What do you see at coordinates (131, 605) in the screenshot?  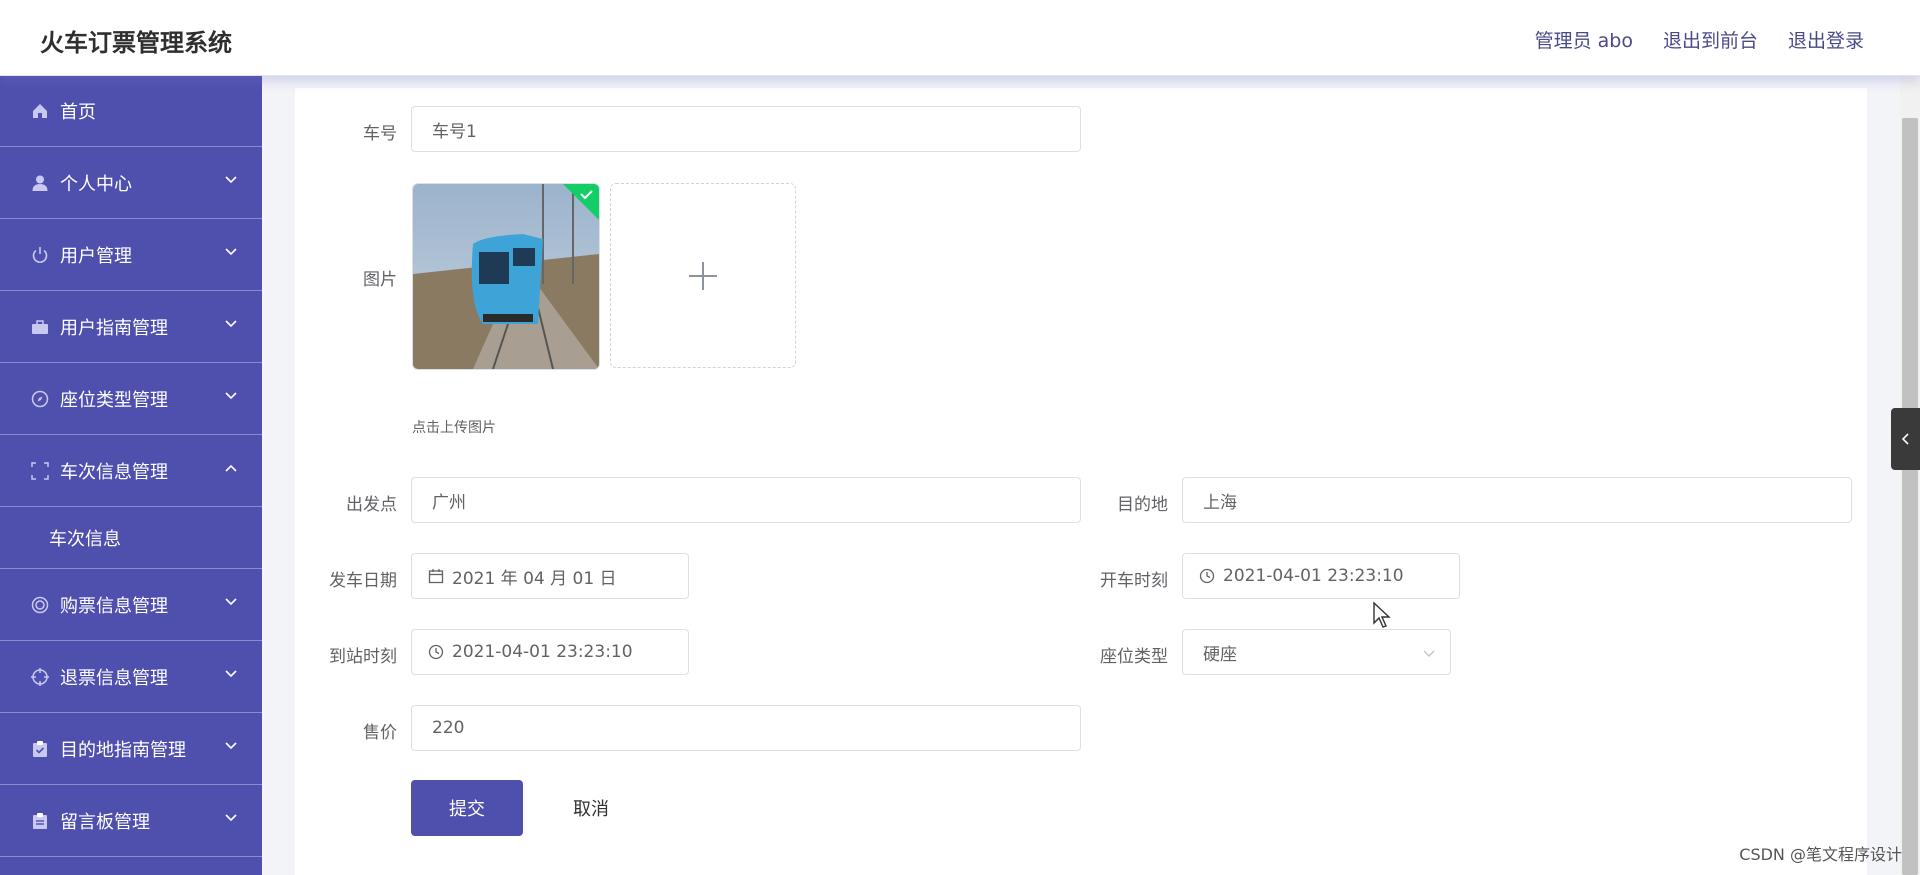 I see `sidebar-item-ticket-purchase: 购票信息管理` at bounding box center [131, 605].